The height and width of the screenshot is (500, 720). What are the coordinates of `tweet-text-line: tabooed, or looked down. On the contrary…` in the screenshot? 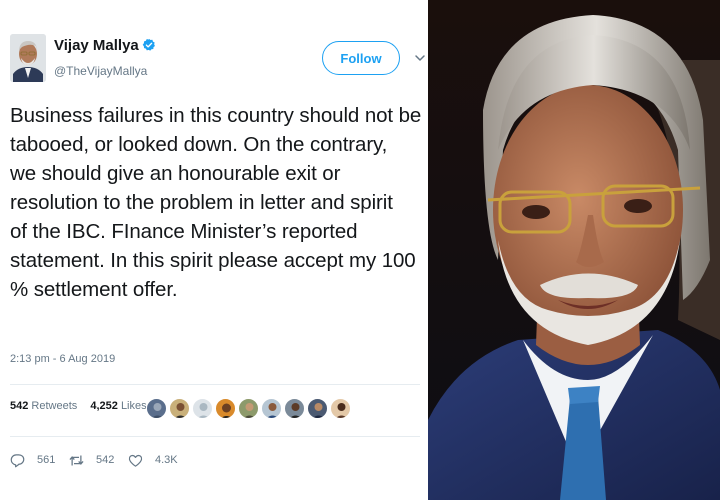 It's located at (199, 144).